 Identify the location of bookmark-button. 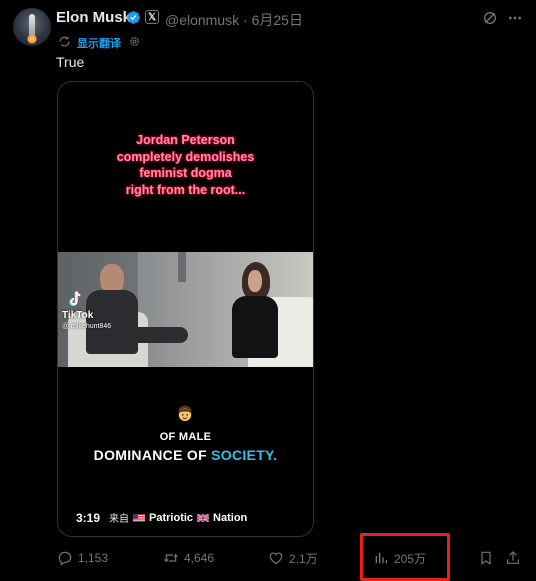
(488, 558).